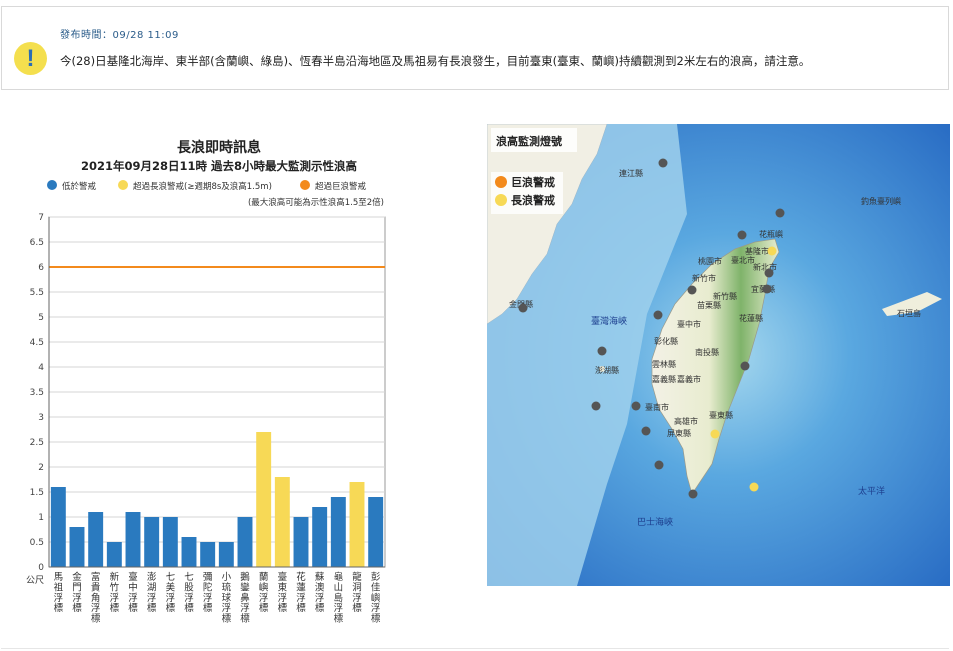 The width and height of the screenshot is (953, 651). I want to click on swell-legend-label: 長浪警戒, so click(533, 200).